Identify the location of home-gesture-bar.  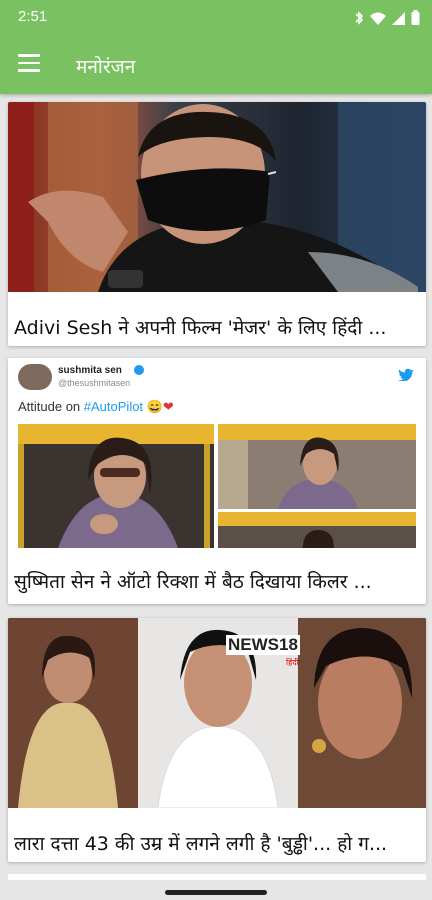
(216, 892).